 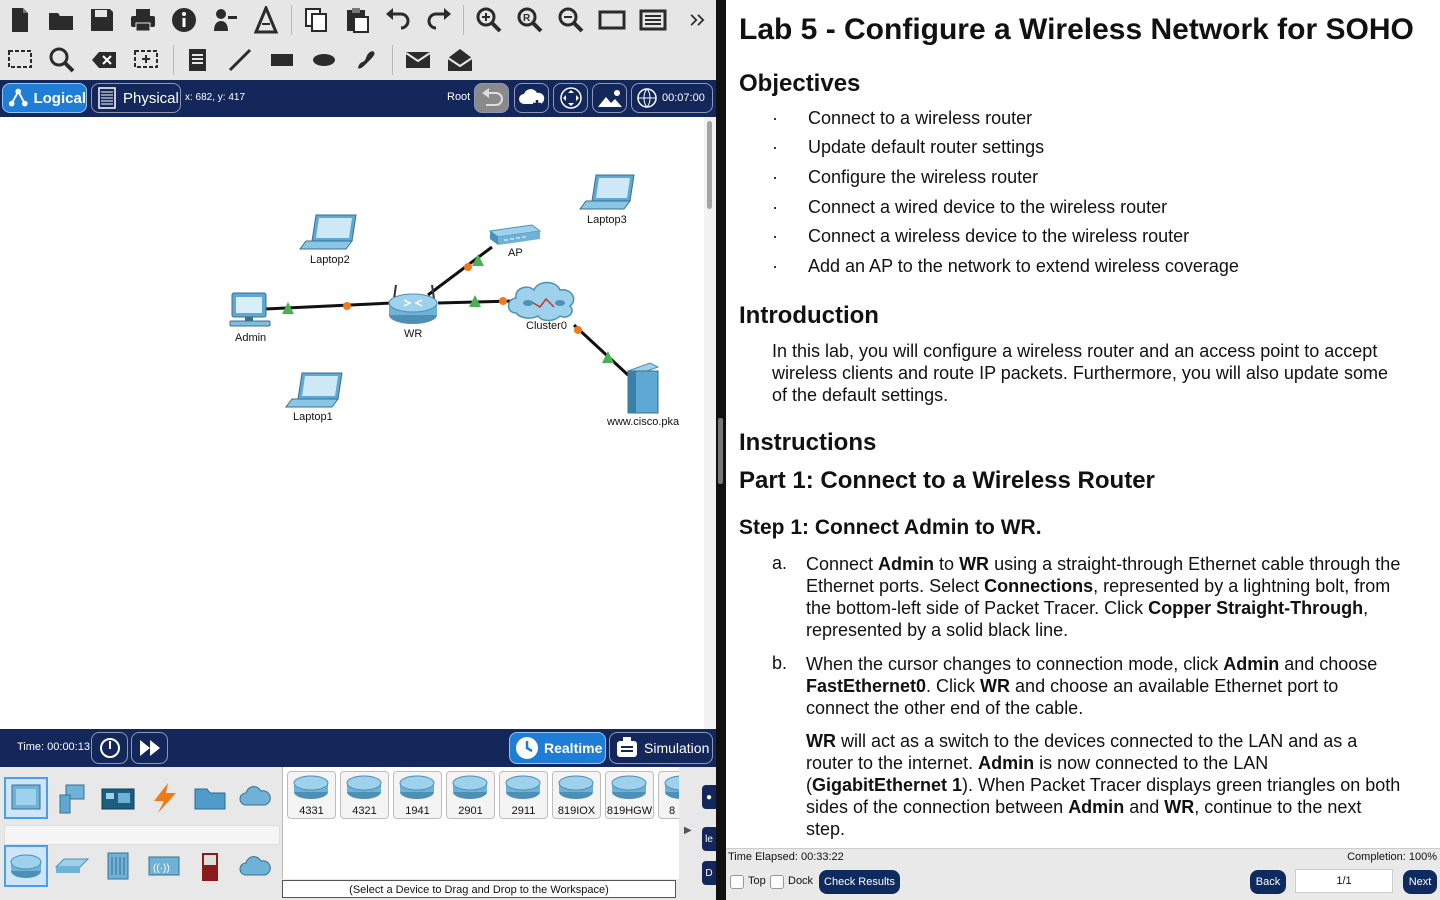 I want to click on page-indicator: 1/1, so click(x=1344, y=881).